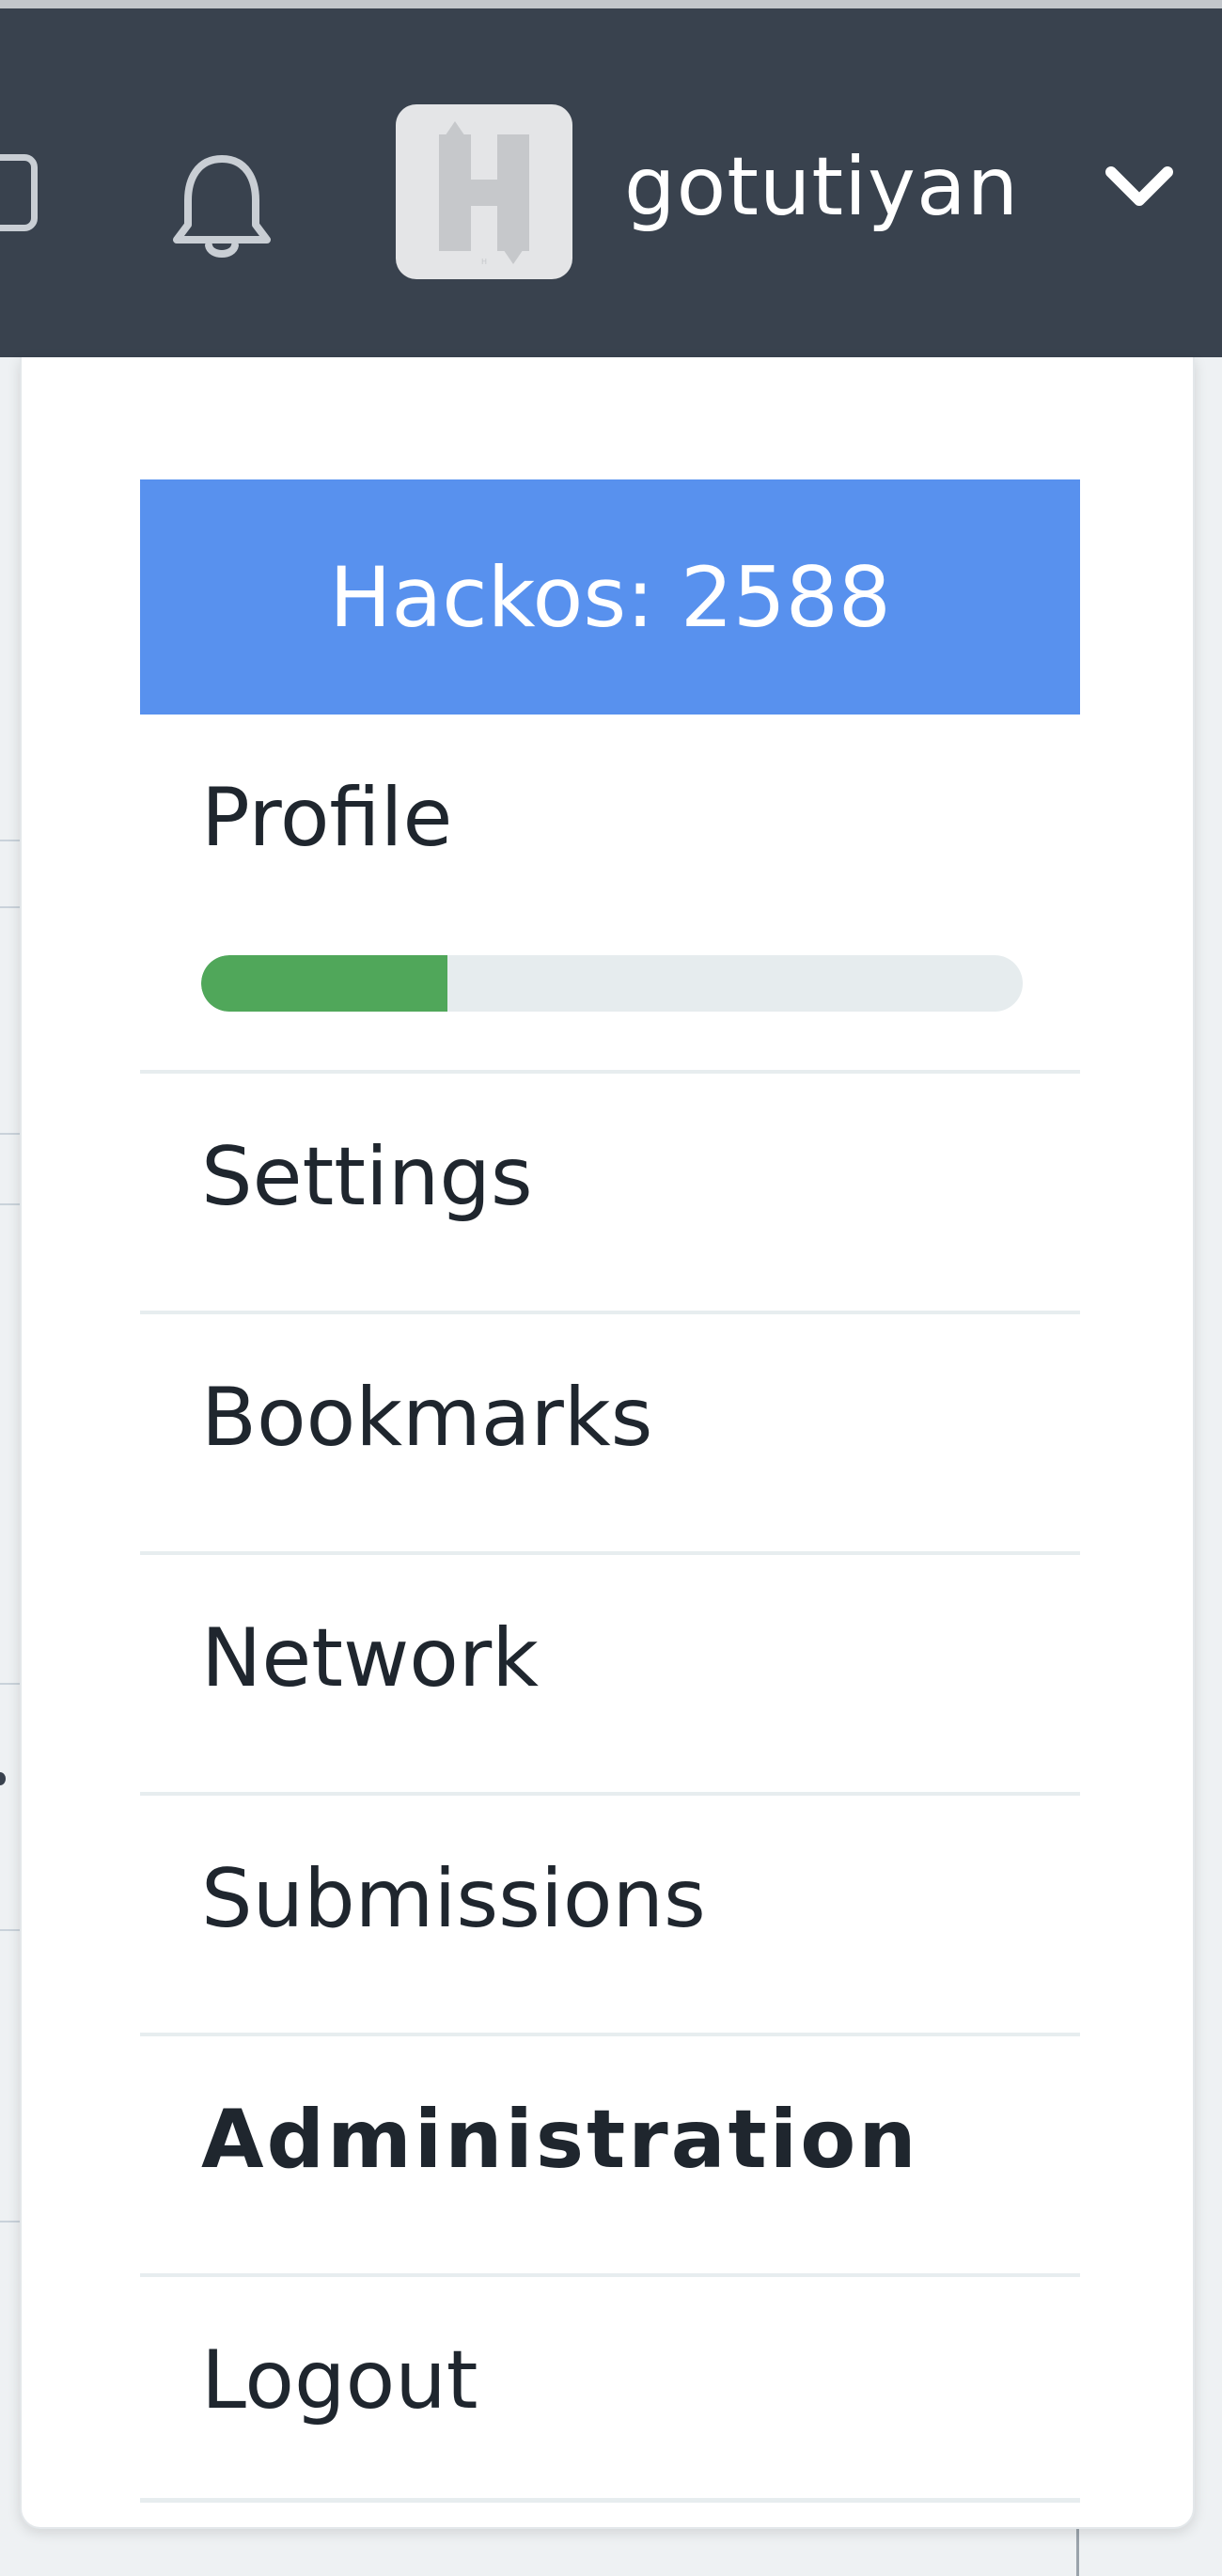 This screenshot has height=2576, width=1222. I want to click on menu-item-administration: Administration, so click(610, 2156).